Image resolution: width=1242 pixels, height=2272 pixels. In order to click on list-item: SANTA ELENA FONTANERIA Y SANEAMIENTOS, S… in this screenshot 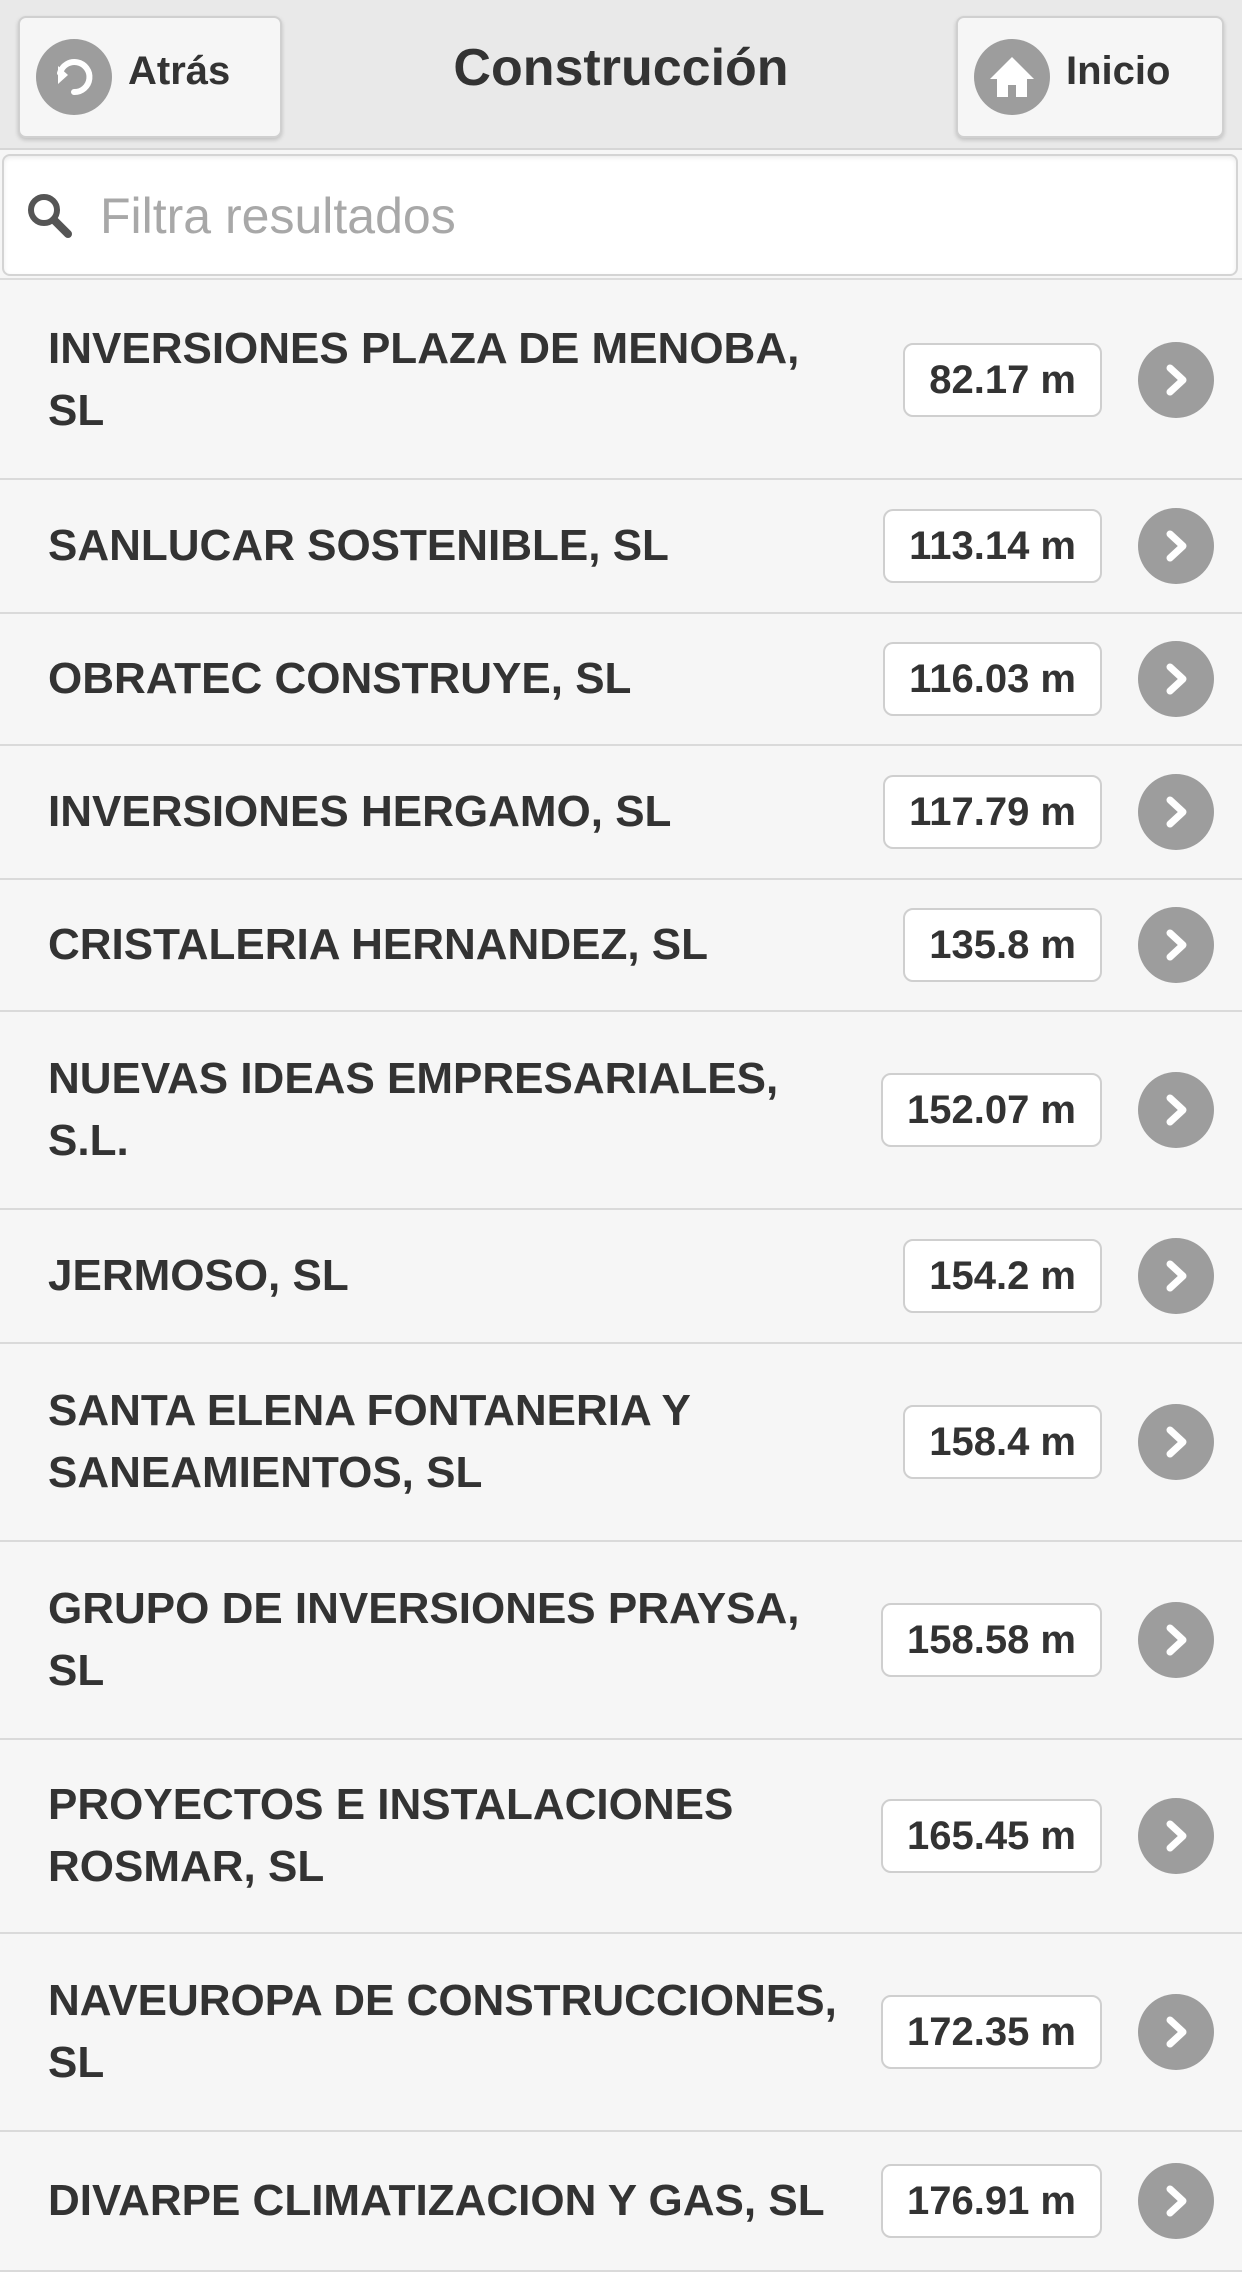, I will do `click(621, 1443)`.